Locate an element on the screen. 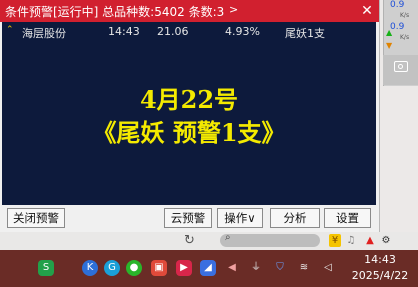 The height and width of the screenshot is (287, 418). settings-button: 设置 is located at coordinates (347, 218).